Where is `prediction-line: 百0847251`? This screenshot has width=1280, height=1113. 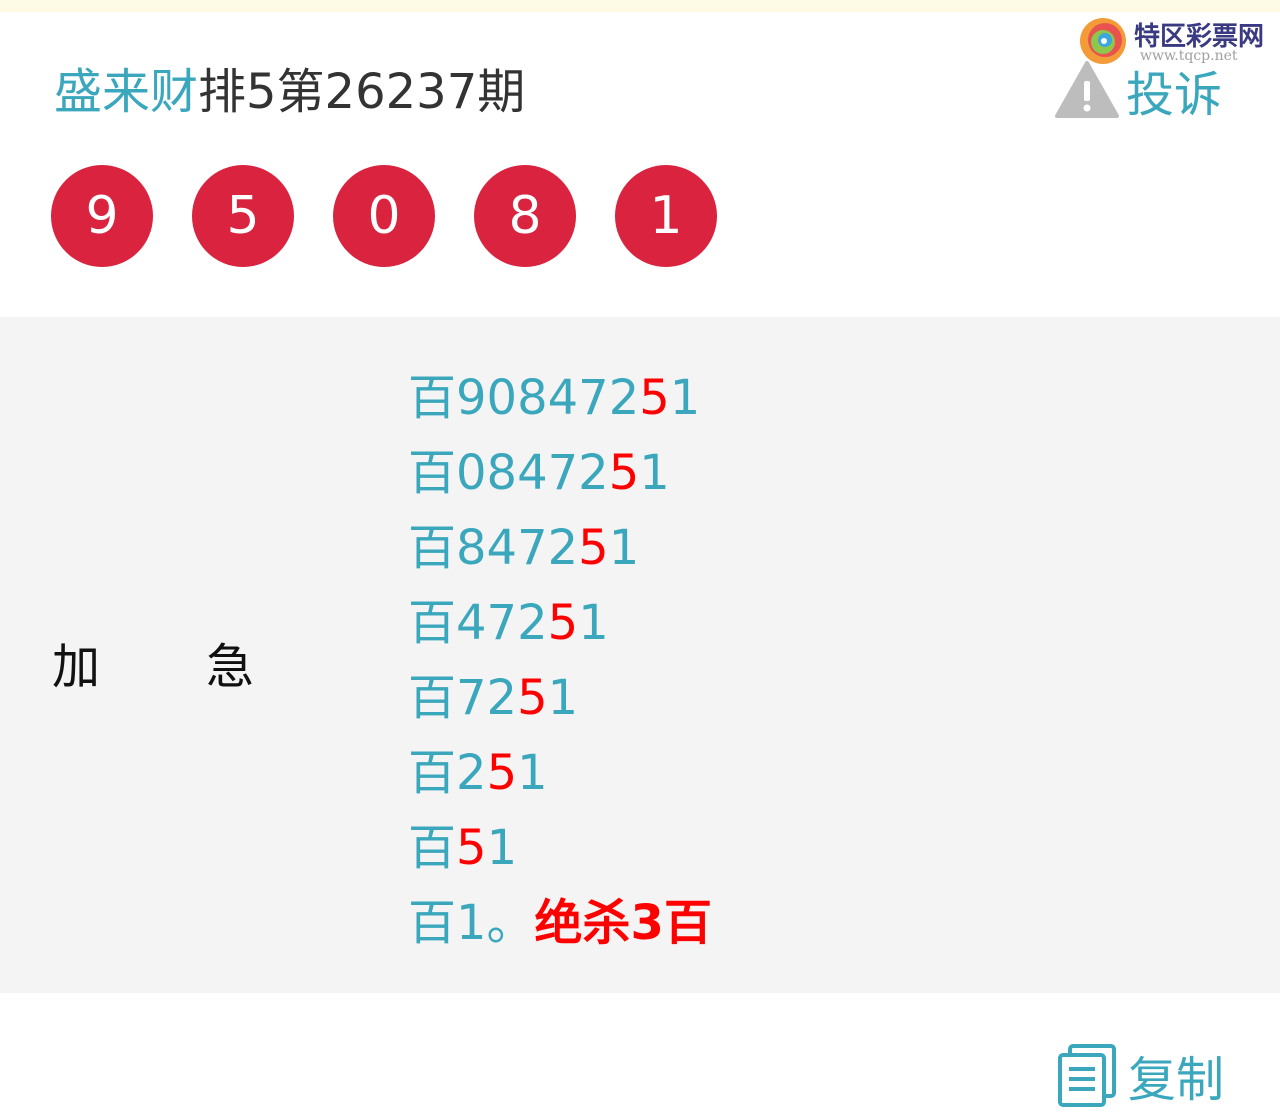
prediction-line: 百0847251 is located at coordinates (560, 473).